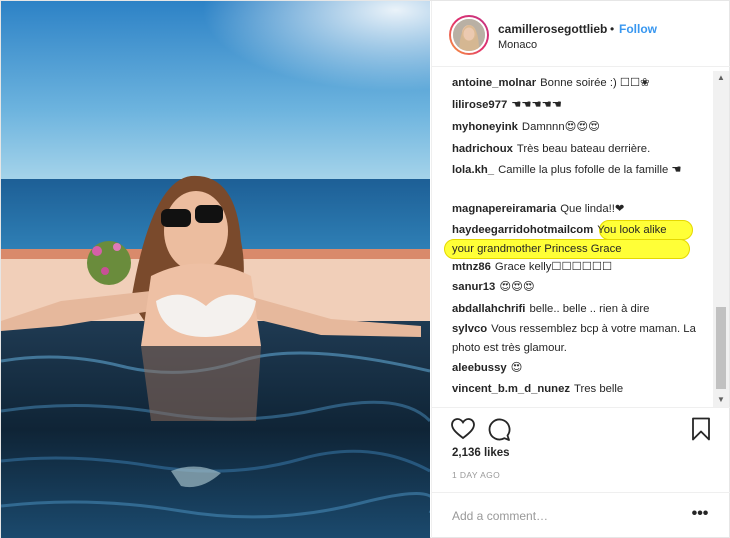  What do you see at coordinates (632, 230) in the screenshot?
I see `highlighted-comment-text-line1: You look alike` at bounding box center [632, 230].